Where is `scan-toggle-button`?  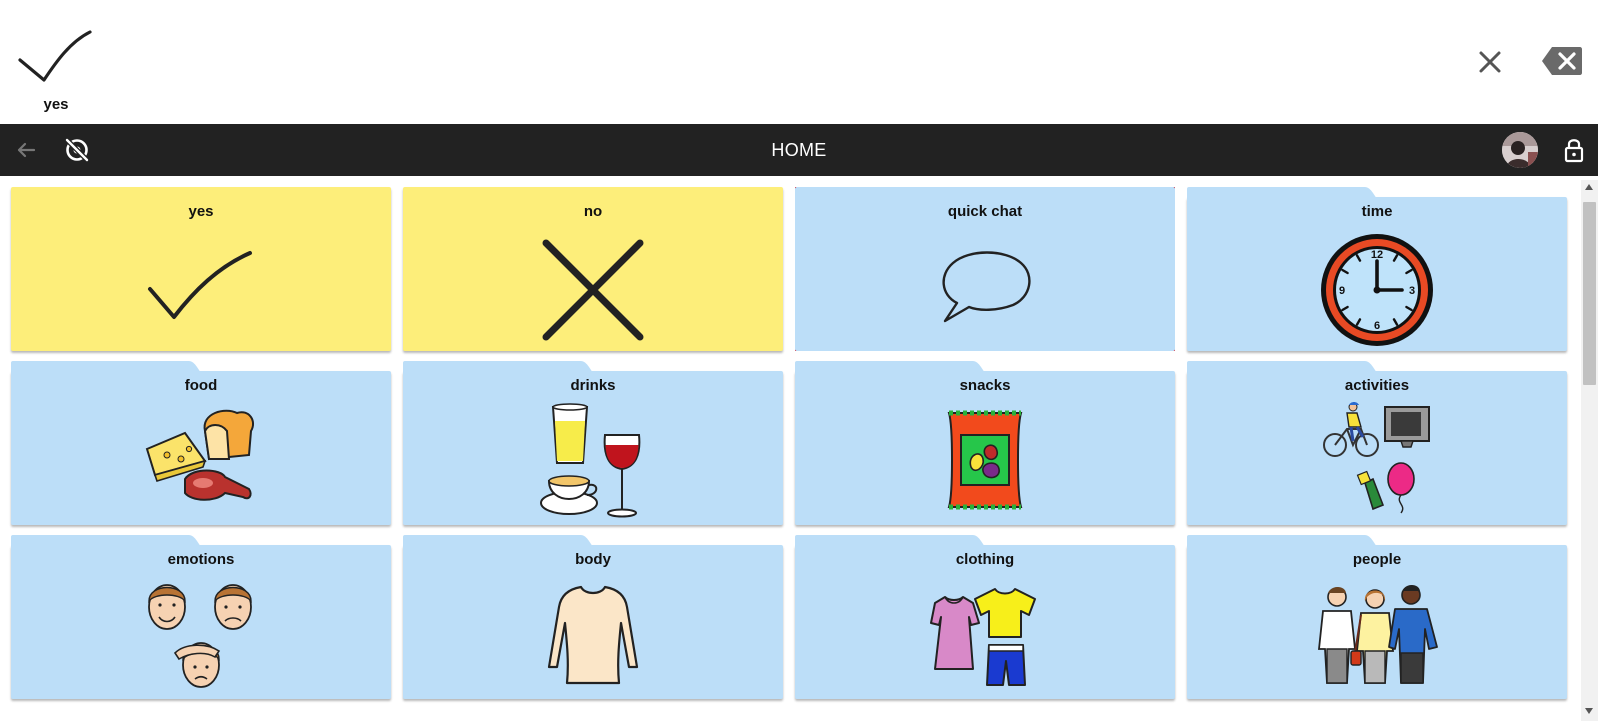
scan-toggle-button is located at coordinates (77, 150).